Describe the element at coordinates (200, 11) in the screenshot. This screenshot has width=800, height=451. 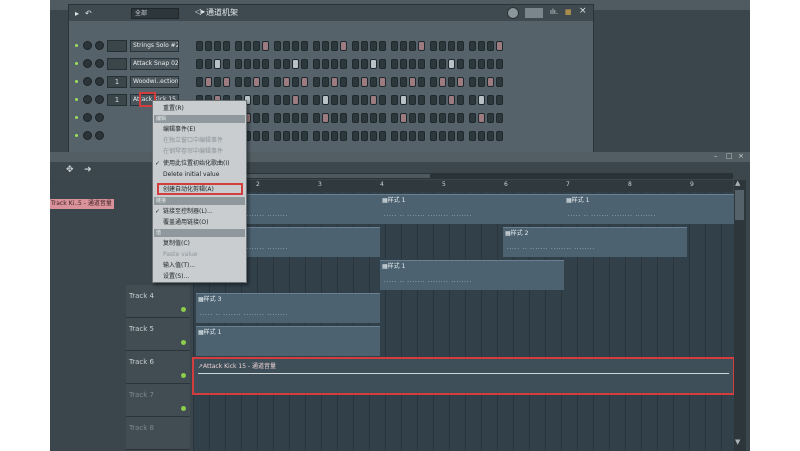
I see `channel-rack-icon: ◁▸` at that location.